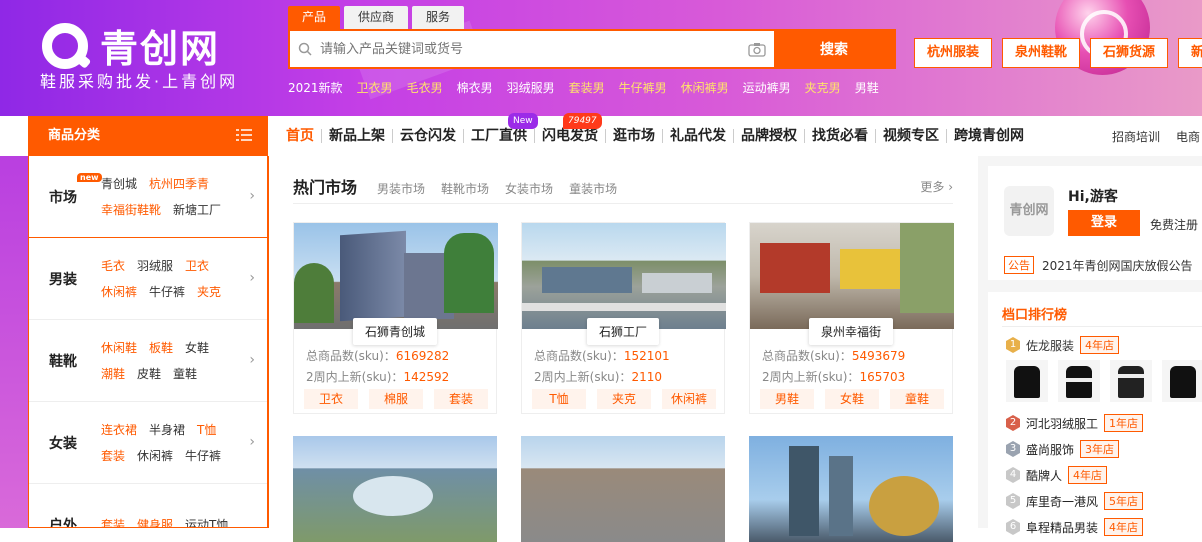  Describe the element at coordinates (130, 45) in the screenshot. I see `site-logo: 青创网` at that location.